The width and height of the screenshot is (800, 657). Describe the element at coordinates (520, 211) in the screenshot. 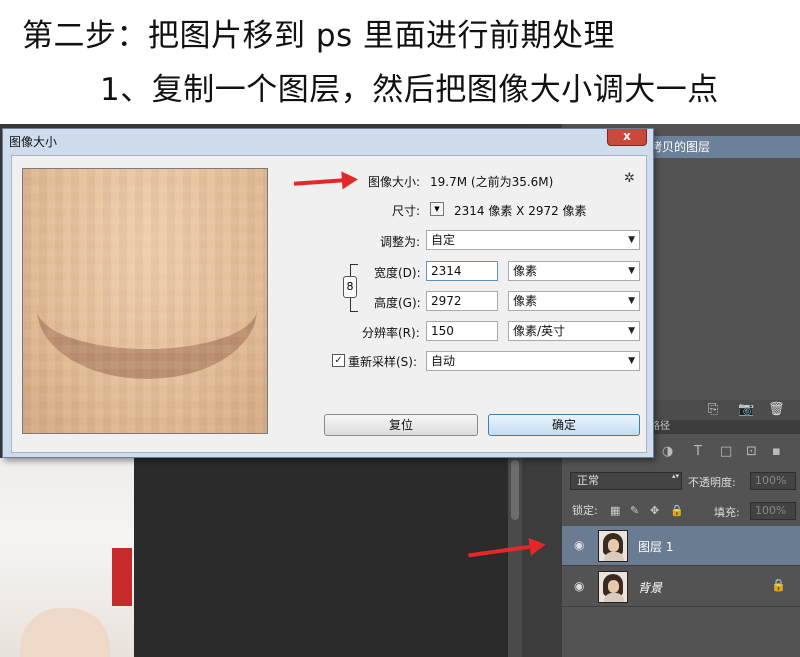

I see `dimensions-value: 2314 像素 X 2972 像素` at that location.